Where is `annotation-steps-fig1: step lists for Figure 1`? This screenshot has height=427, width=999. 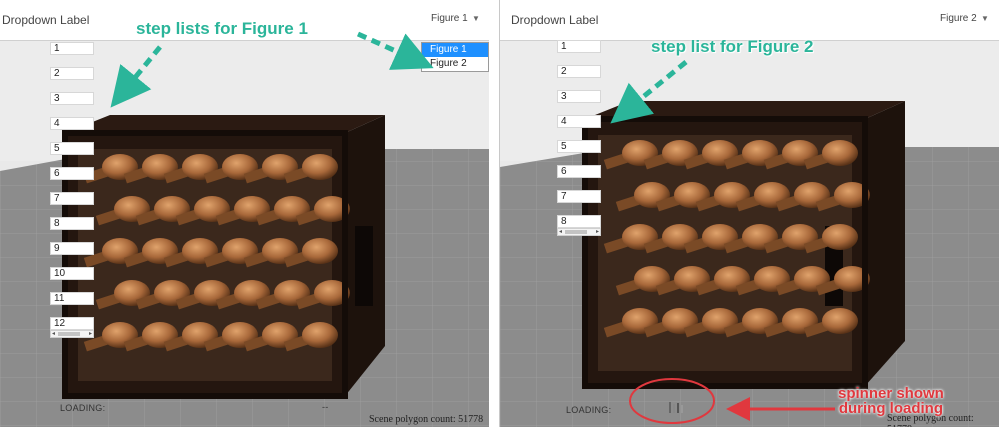
annotation-steps-fig1: step lists for Figure 1 is located at coordinates (222, 28).